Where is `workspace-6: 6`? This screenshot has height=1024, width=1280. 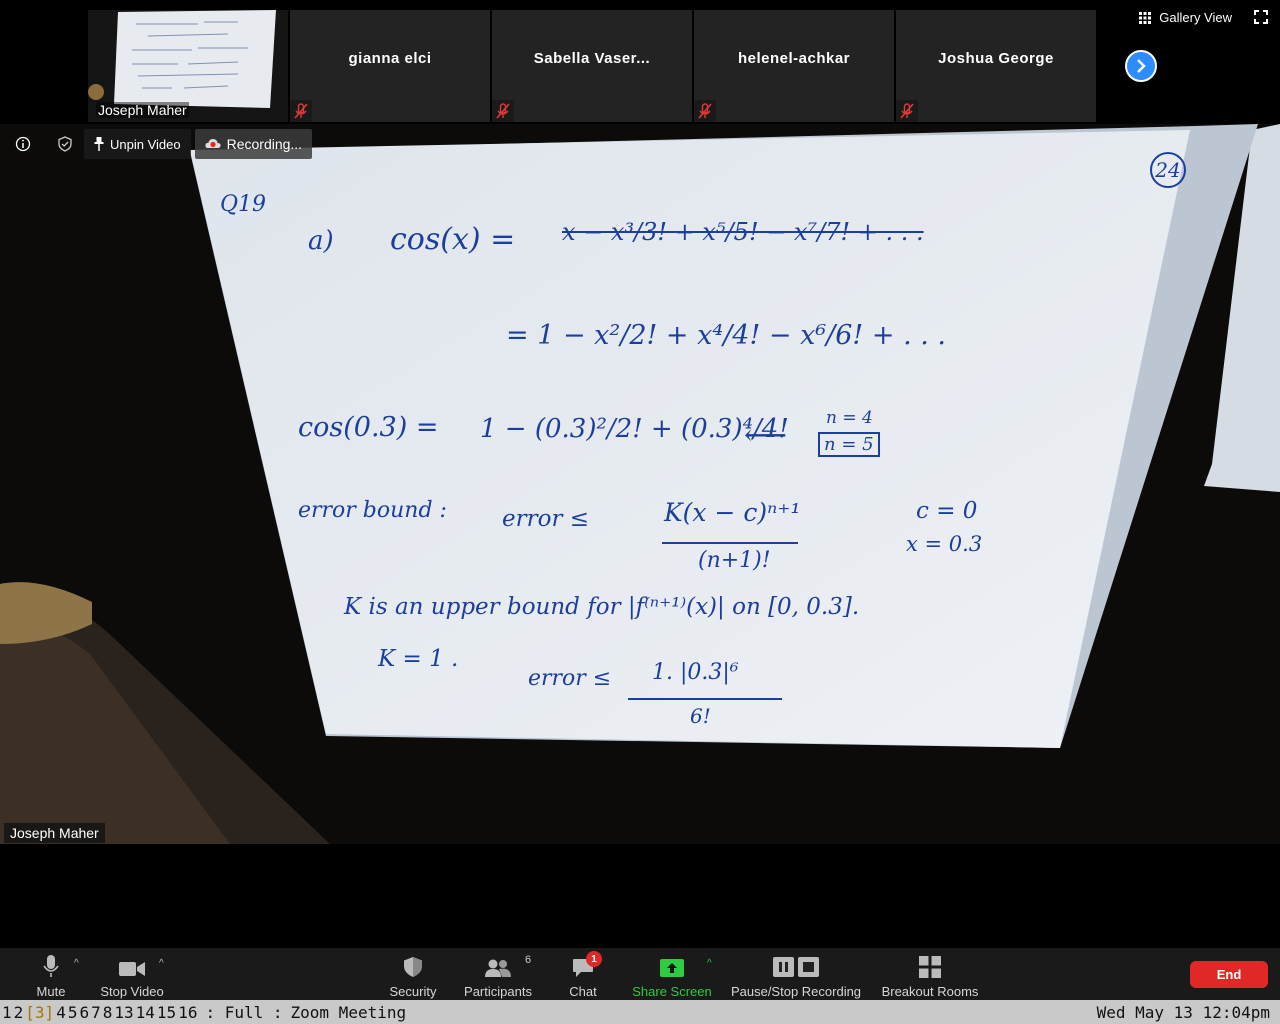 workspace-6: 6 is located at coordinates (84, 1012).